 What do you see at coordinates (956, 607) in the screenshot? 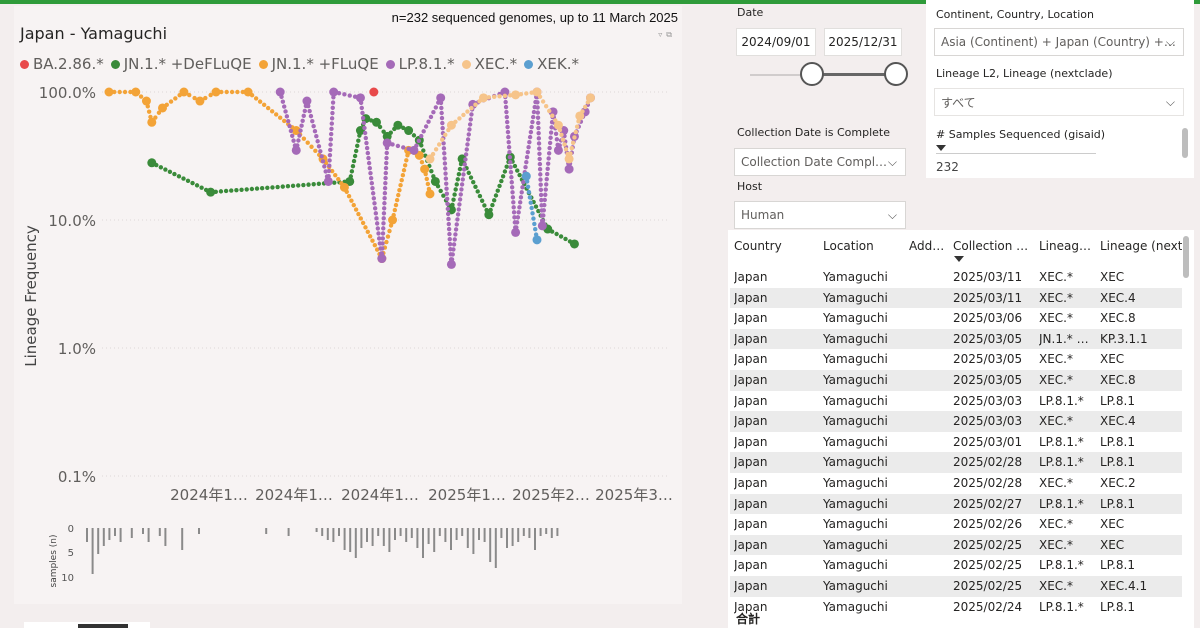
I see `table-row: Japan Yamaguchi 2025/02/24 LP.8.1.* LP.8.1` at bounding box center [956, 607].